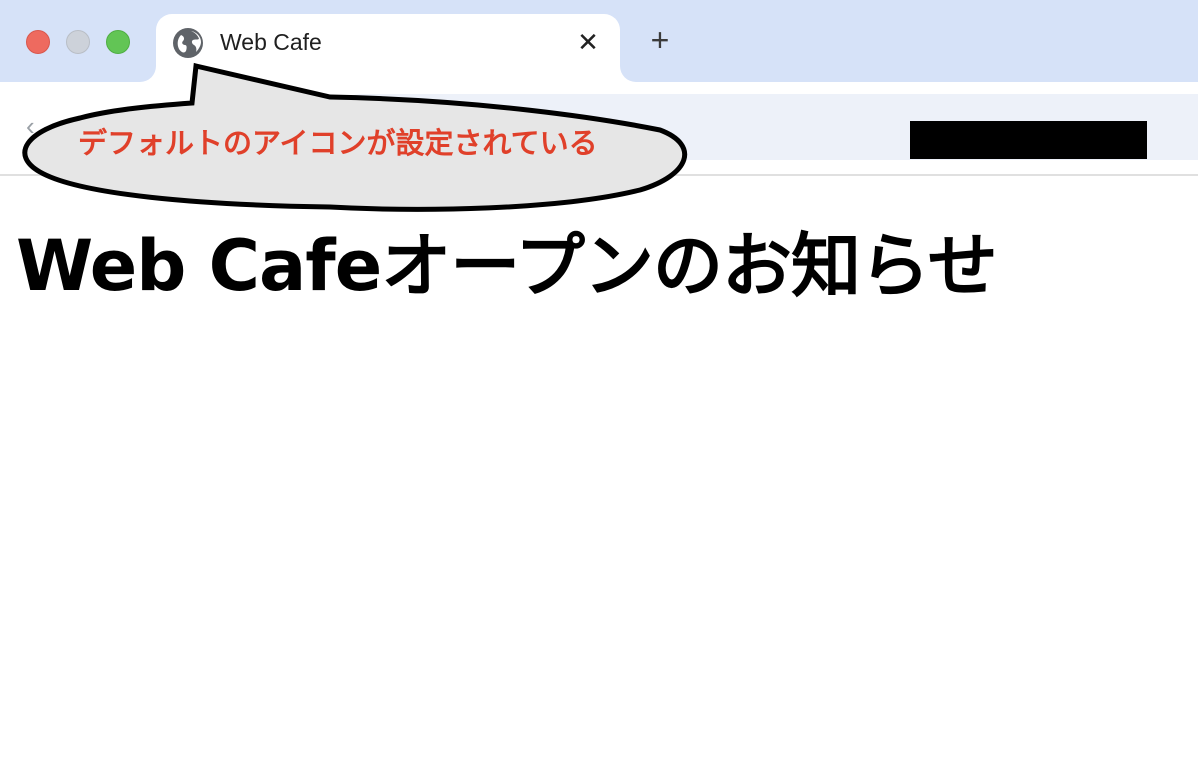 This screenshot has width=1198, height=776. What do you see at coordinates (1028, 140) in the screenshot?
I see `redacted-url` at bounding box center [1028, 140].